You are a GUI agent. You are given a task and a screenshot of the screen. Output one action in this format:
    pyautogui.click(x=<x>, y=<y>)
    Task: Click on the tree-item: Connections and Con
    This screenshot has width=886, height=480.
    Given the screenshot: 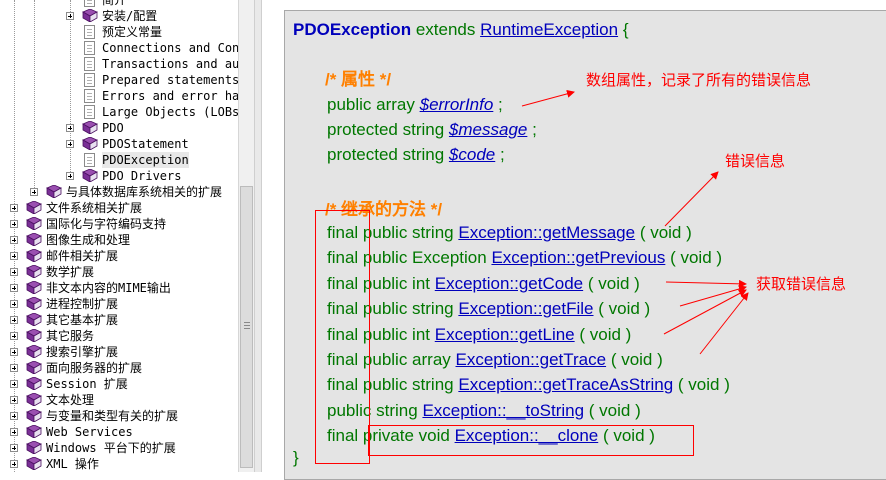 What is the action you would take?
    pyautogui.click(x=119, y=48)
    